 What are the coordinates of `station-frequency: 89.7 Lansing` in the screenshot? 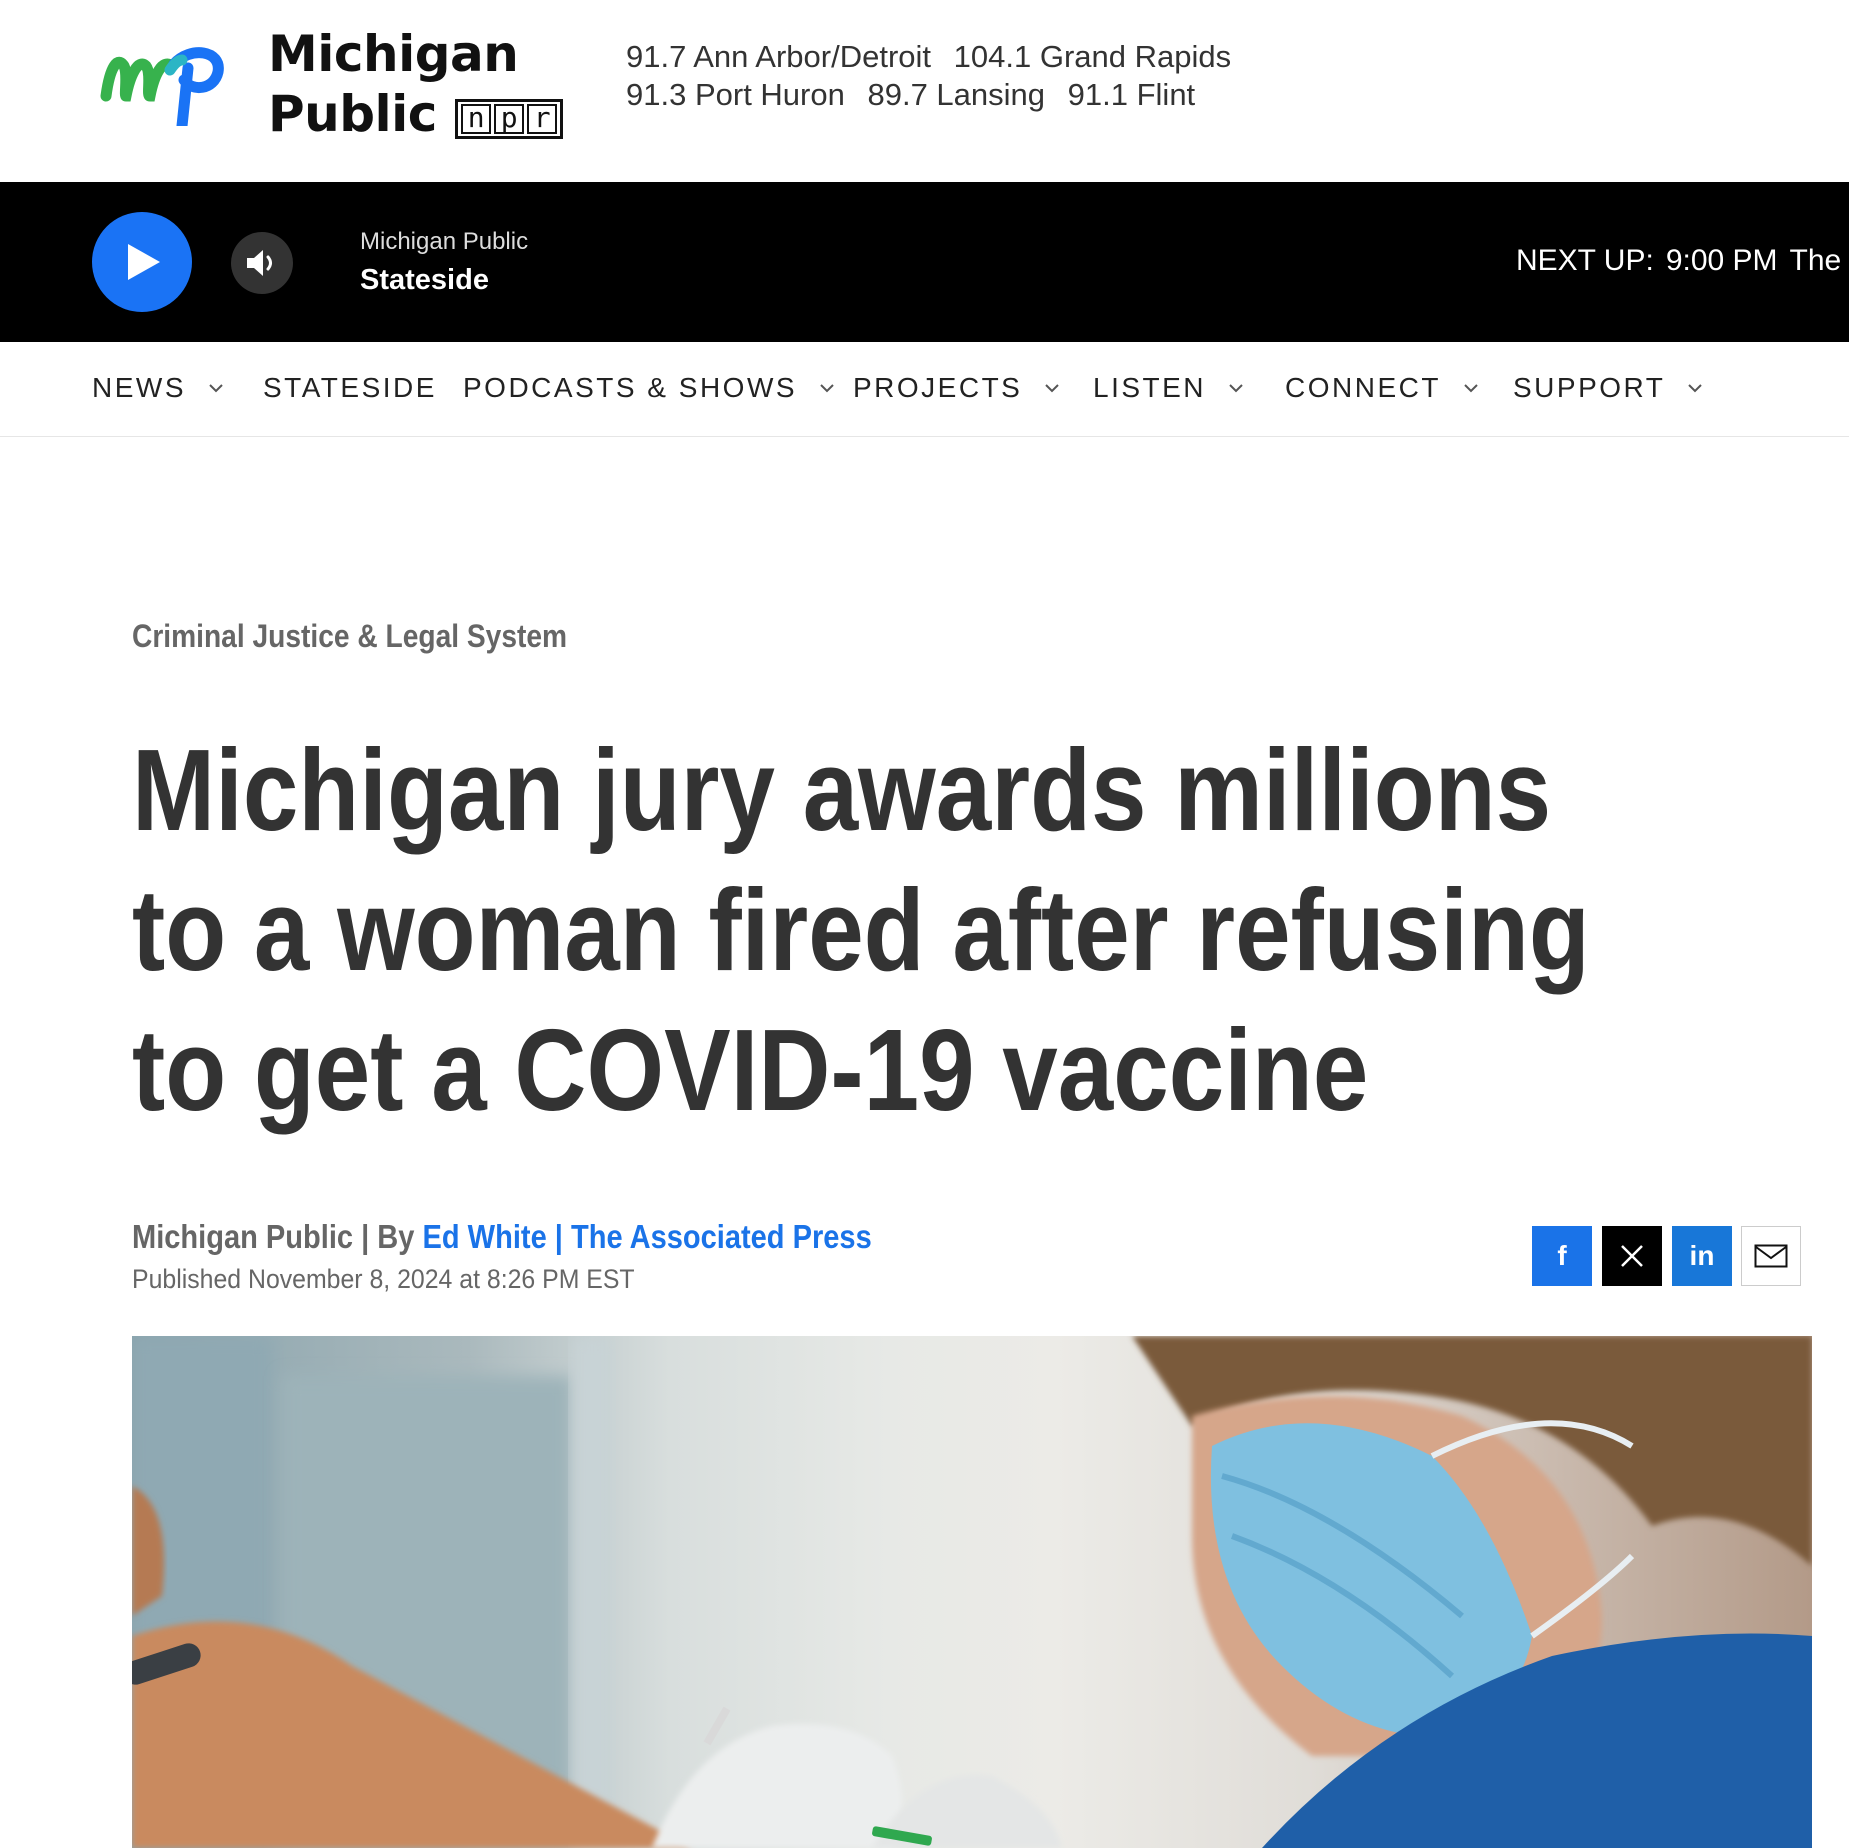 It's located at (956, 94).